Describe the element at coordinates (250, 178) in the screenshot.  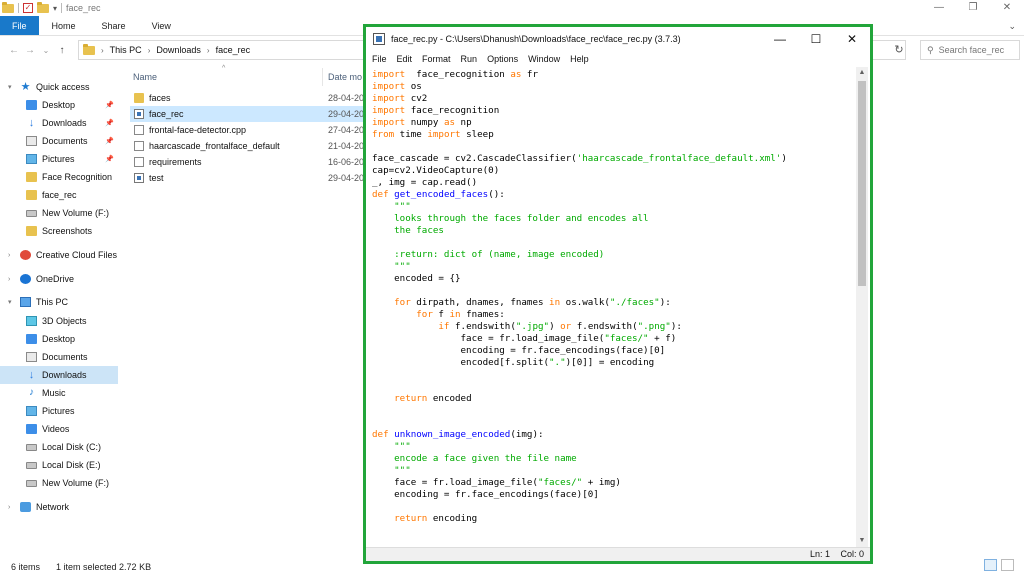
I see `file-row: test 29-04-20` at that location.